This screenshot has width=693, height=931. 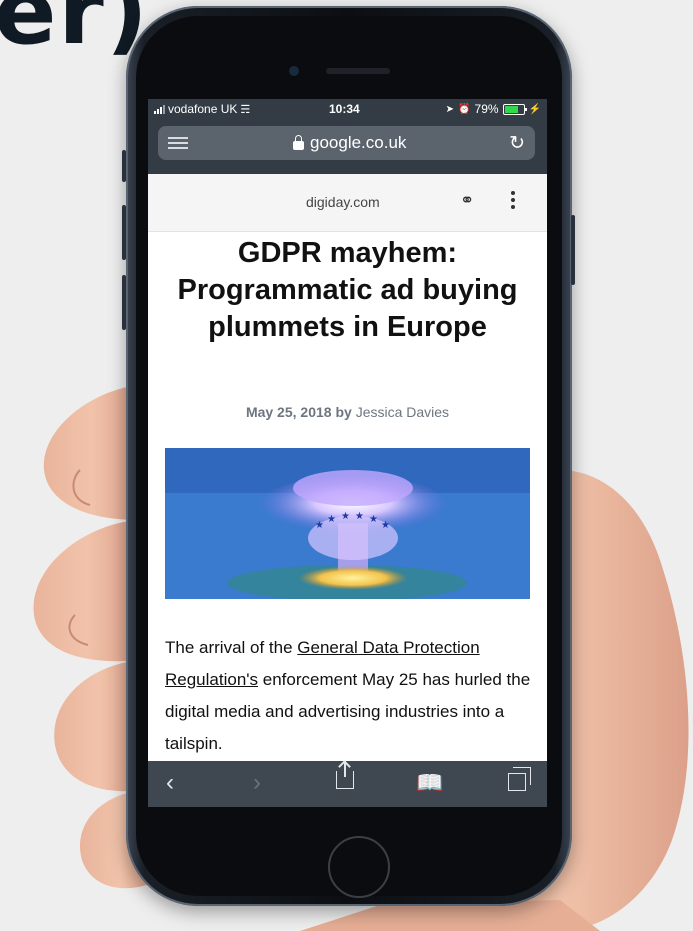 I want to click on bookmarks-icon: 📖, so click(x=429, y=783).